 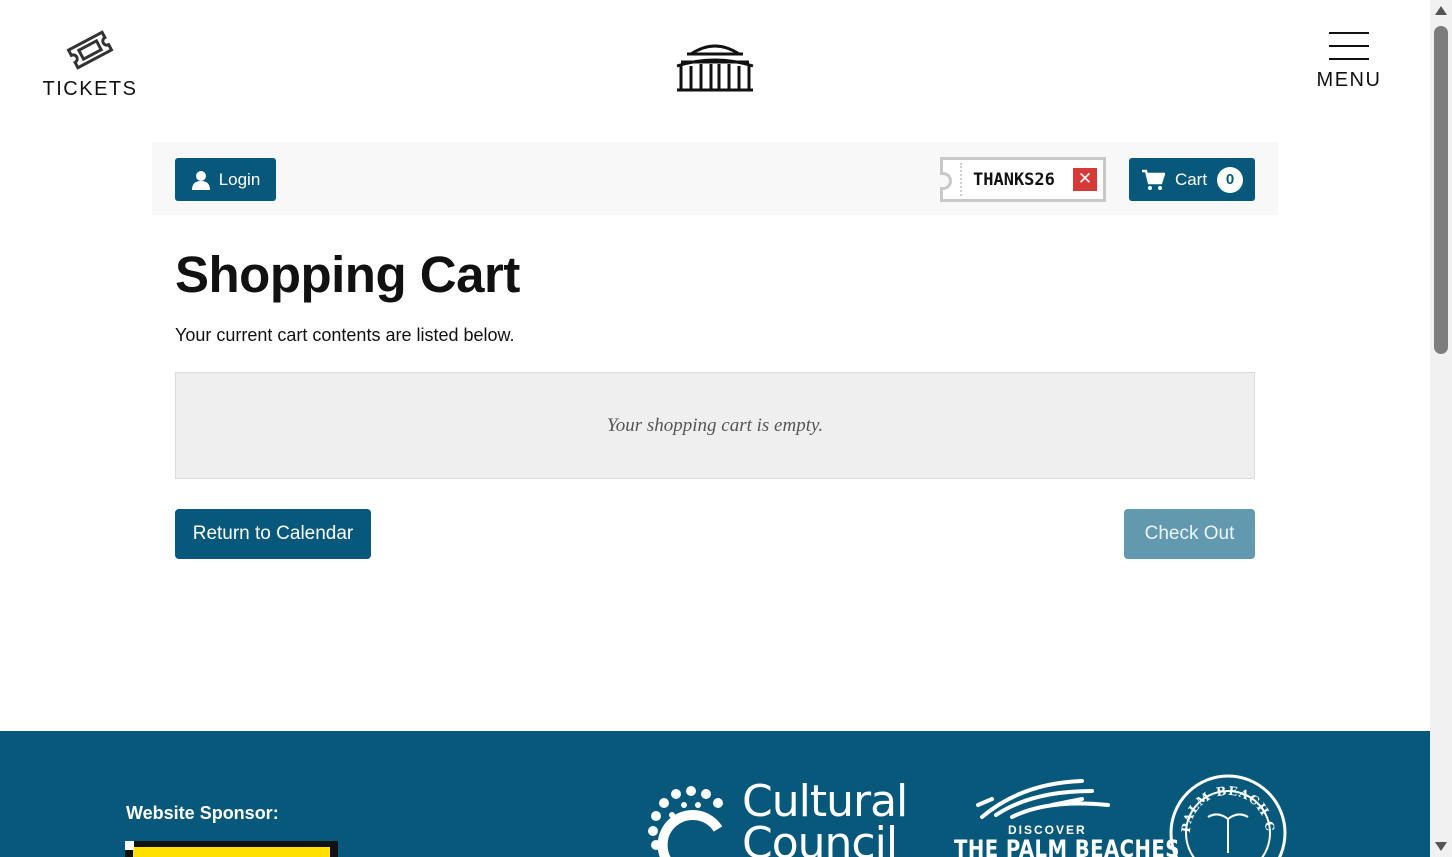 I want to click on cart-button: Cart 0, so click(x=1192, y=179).